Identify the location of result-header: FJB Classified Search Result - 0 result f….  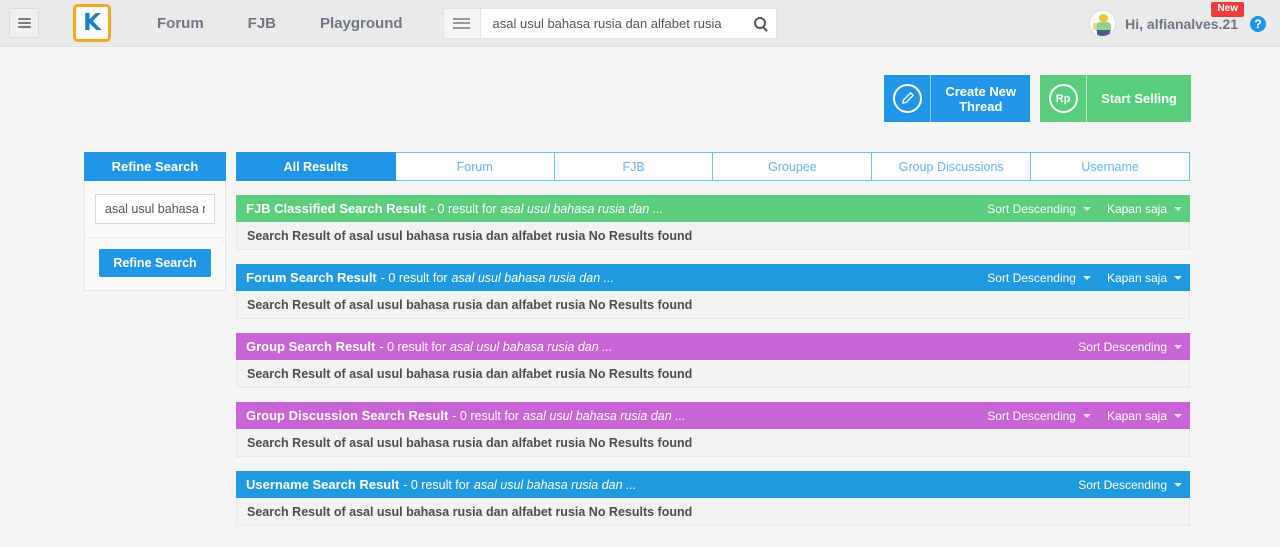
(713, 208).